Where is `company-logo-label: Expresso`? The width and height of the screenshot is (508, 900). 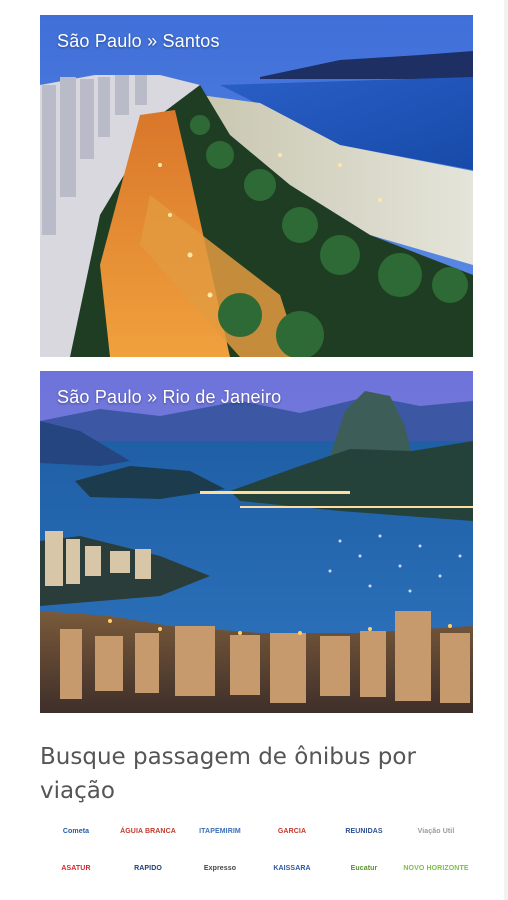
company-logo-label: Expresso is located at coordinates (220, 868).